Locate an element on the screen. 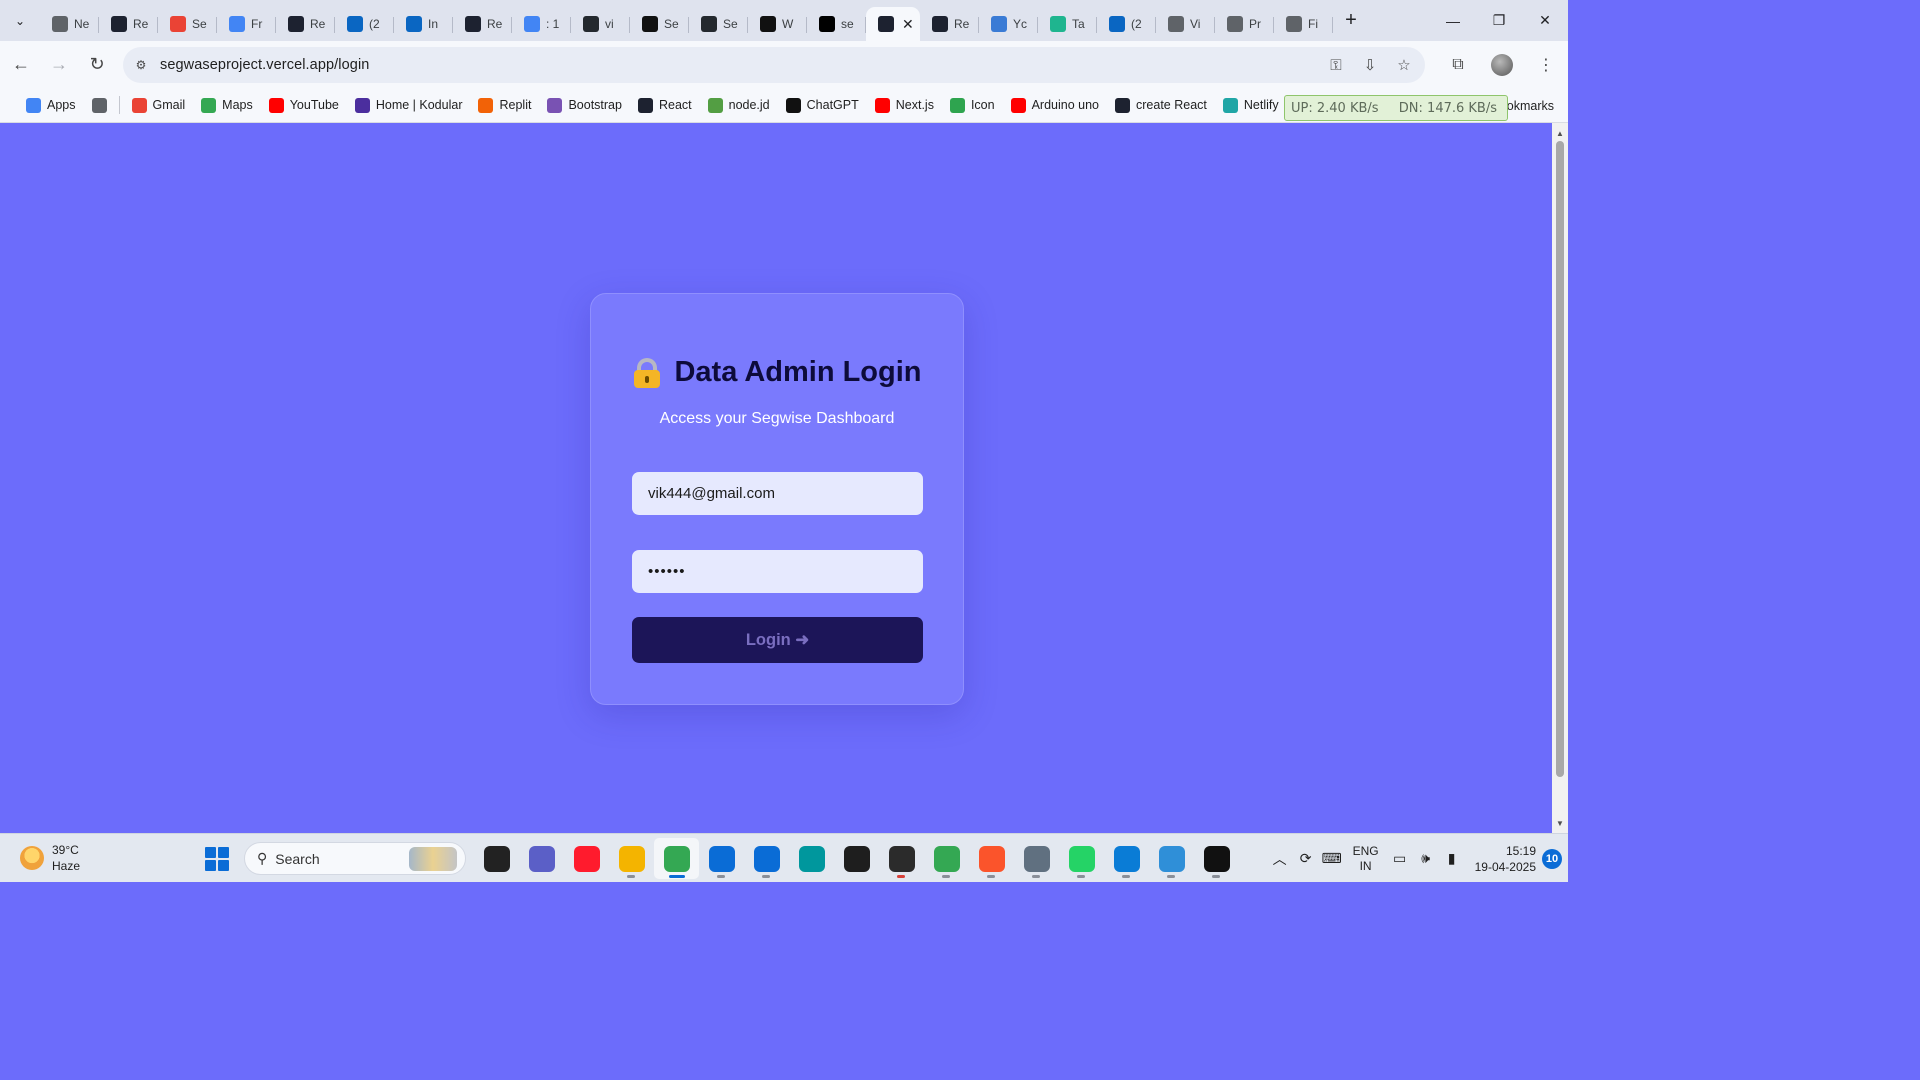  install-app-icon: ⇩ is located at coordinates (1370, 65).